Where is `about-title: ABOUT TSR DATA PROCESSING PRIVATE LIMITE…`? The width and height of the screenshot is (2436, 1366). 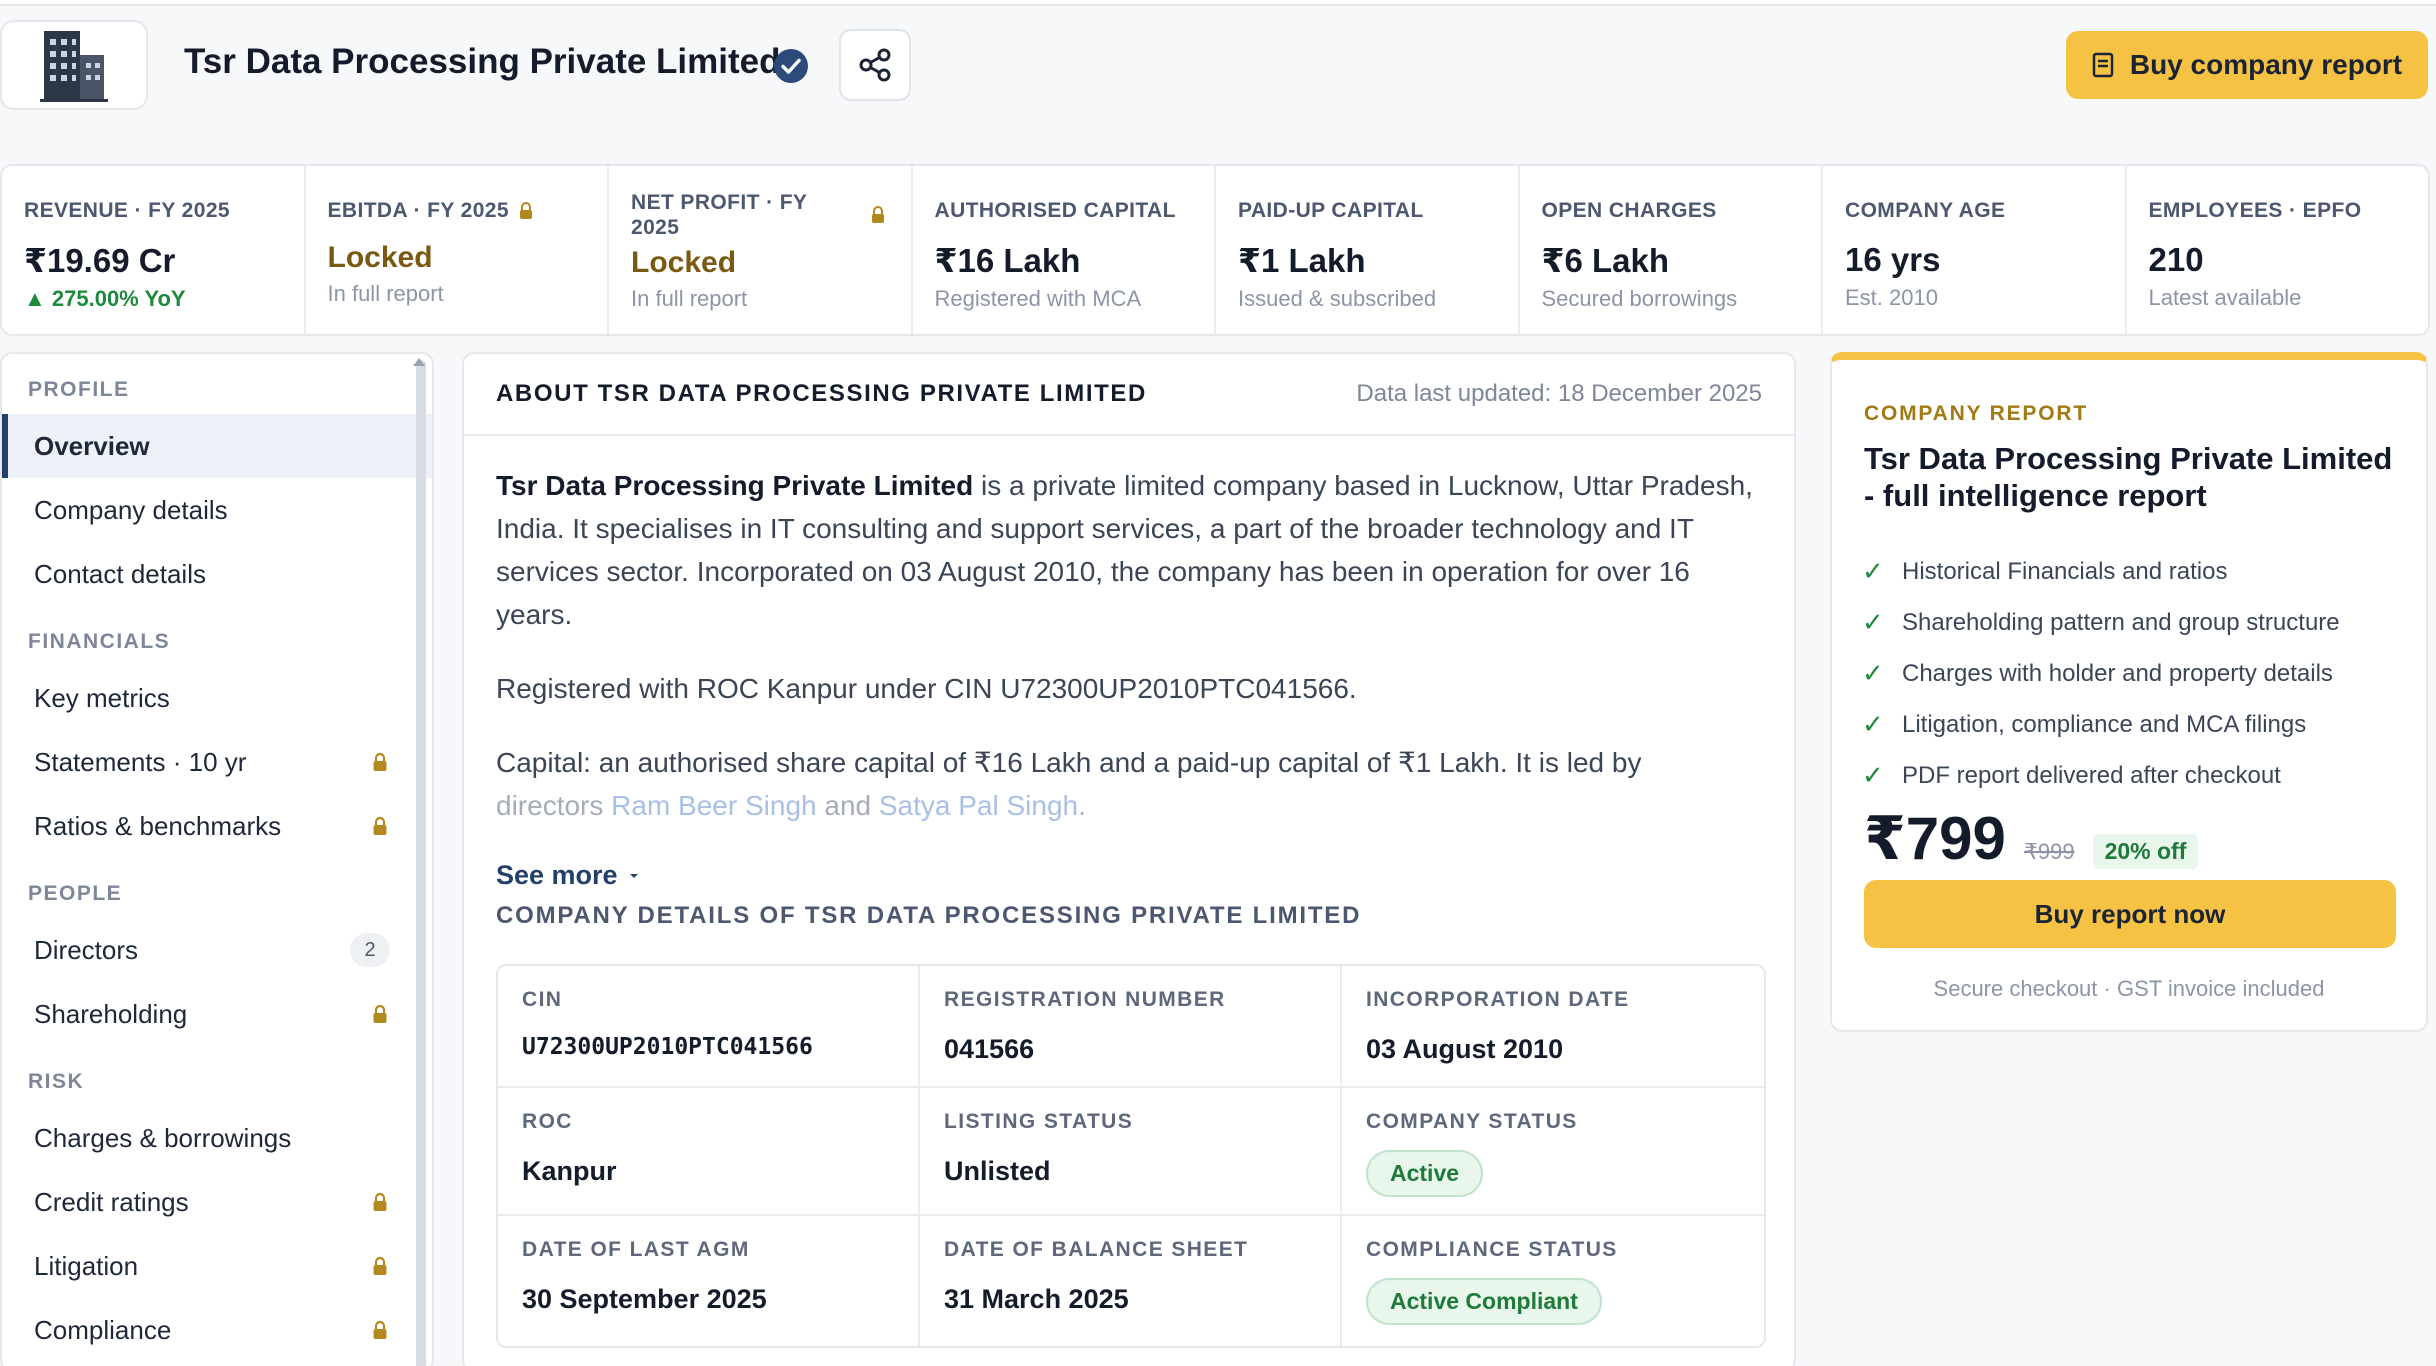 about-title: ABOUT TSR DATA PROCESSING PRIVATE LIMITE… is located at coordinates (821, 393).